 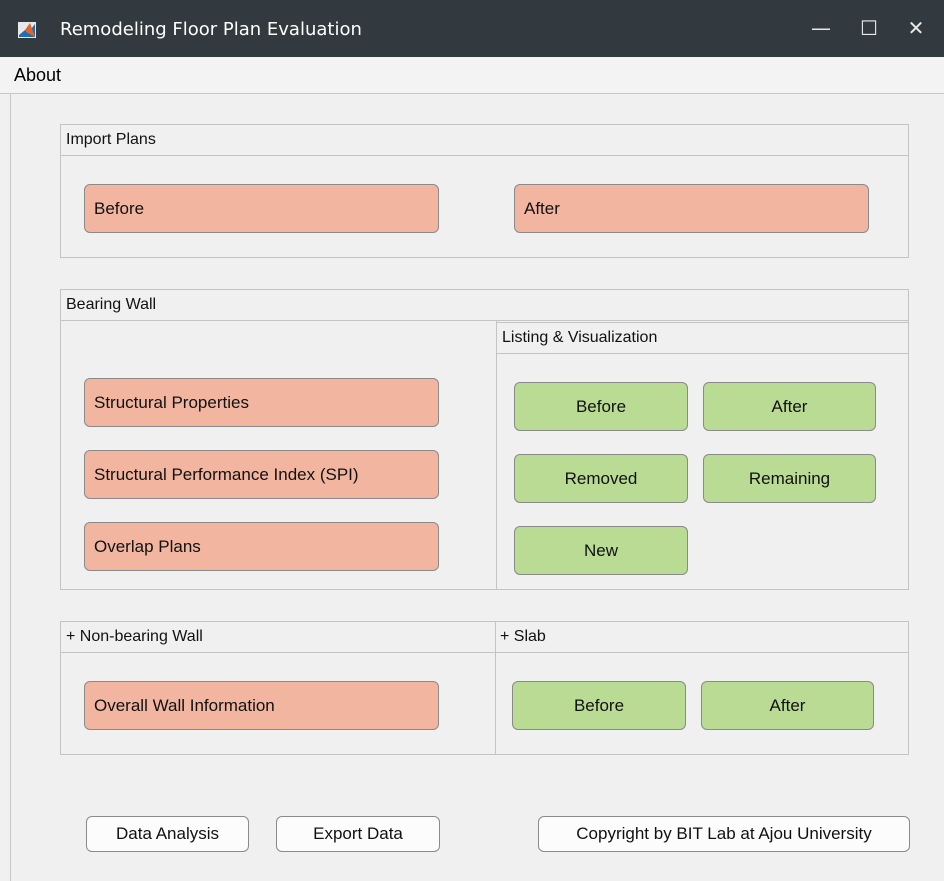 I want to click on listing-removed-button: Removed, so click(x=601, y=478).